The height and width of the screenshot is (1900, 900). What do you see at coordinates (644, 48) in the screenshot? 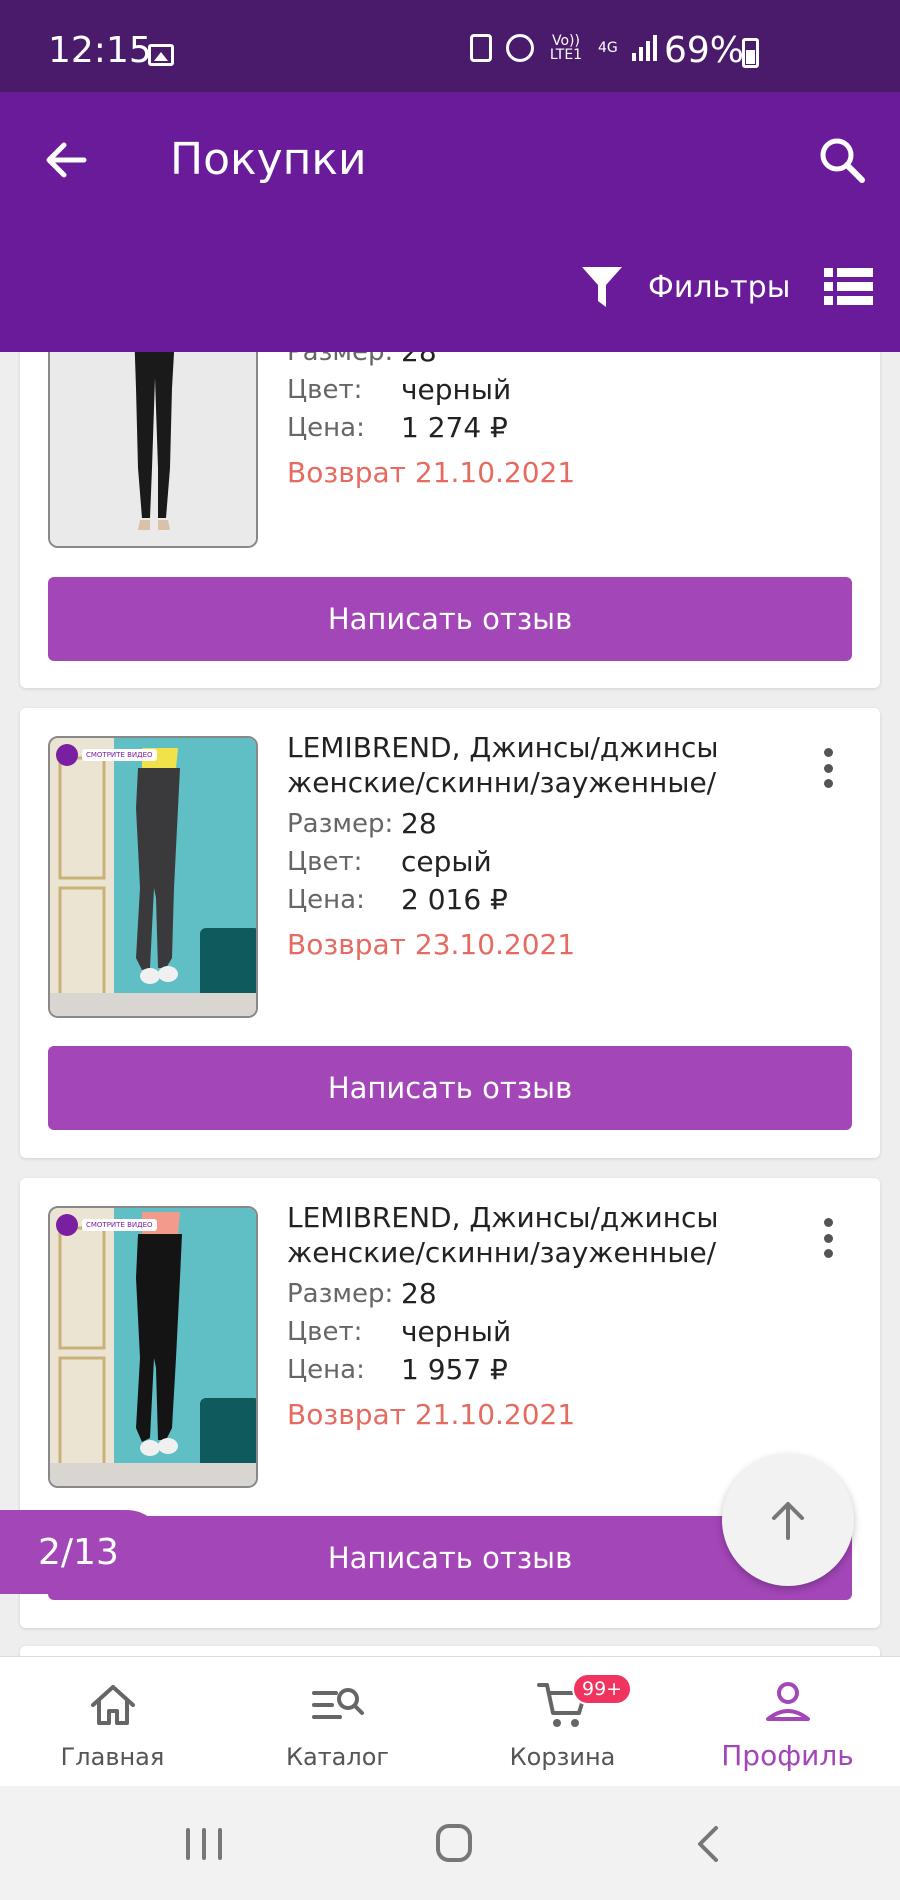
I see `signal-icon` at bounding box center [644, 48].